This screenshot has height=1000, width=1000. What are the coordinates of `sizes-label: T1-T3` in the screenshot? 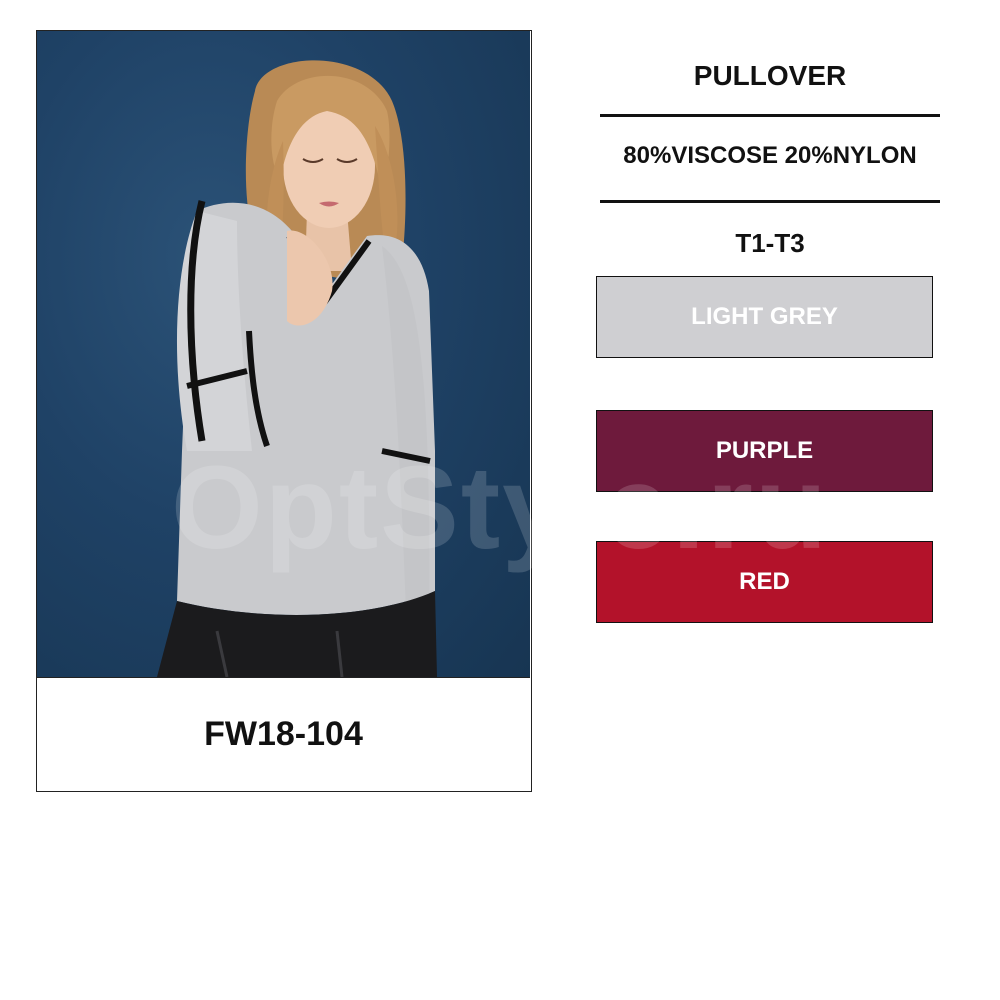 It's located at (770, 243).